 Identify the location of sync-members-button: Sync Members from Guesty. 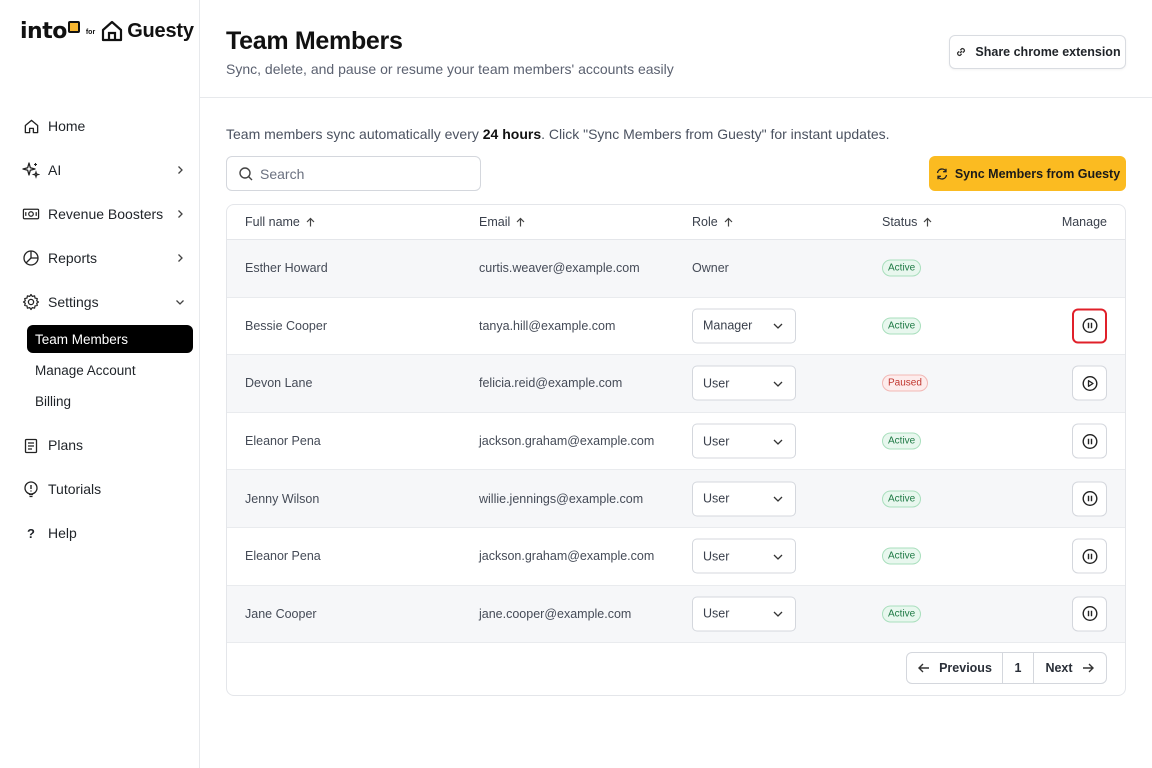
(1027, 173).